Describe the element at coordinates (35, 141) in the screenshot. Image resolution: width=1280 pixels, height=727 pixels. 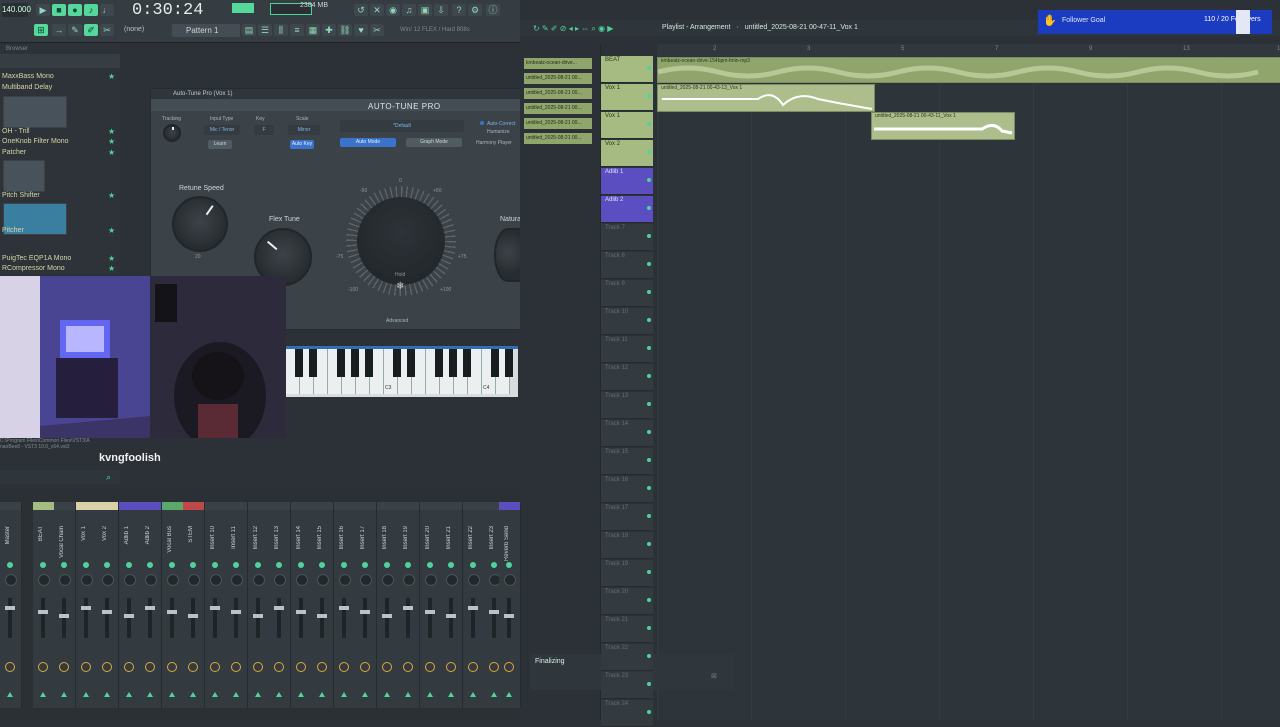
I see `browser-item: OneKnob Filter Mono` at that location.